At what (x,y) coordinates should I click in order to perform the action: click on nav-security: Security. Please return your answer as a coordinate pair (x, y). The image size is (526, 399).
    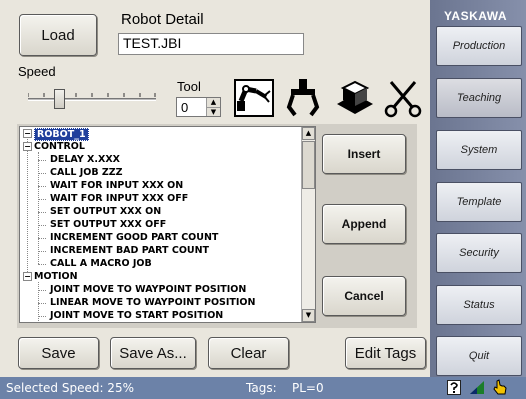
    Looking at the image, I should click on (479, 253).